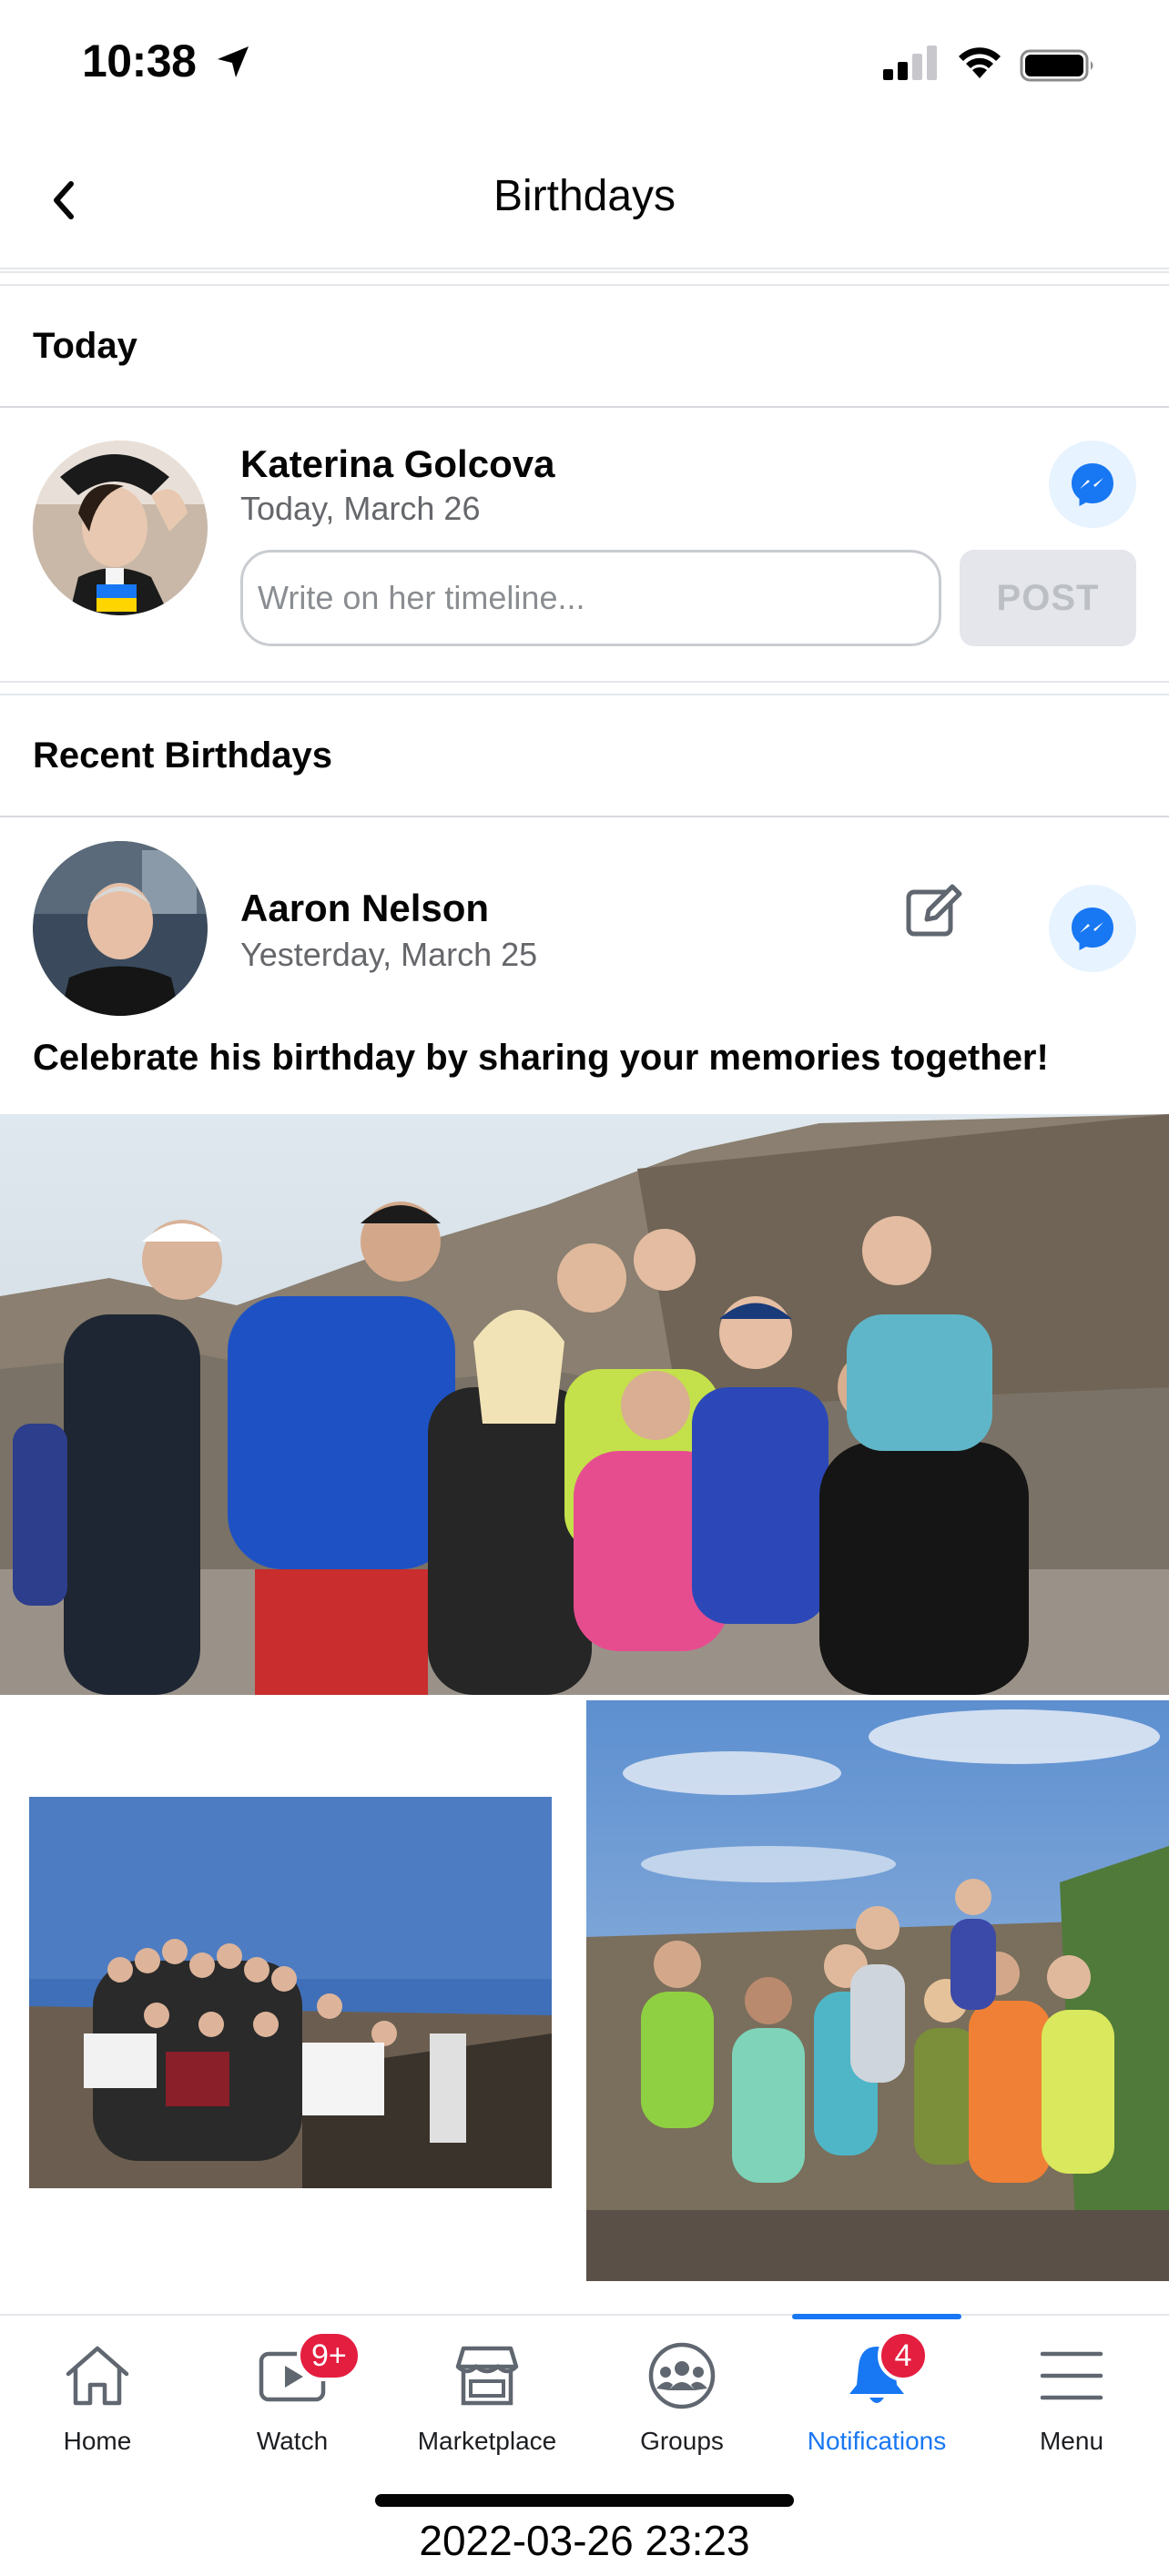  I want to click on tab-marketplace: Marketplace, so click(487, 2407).